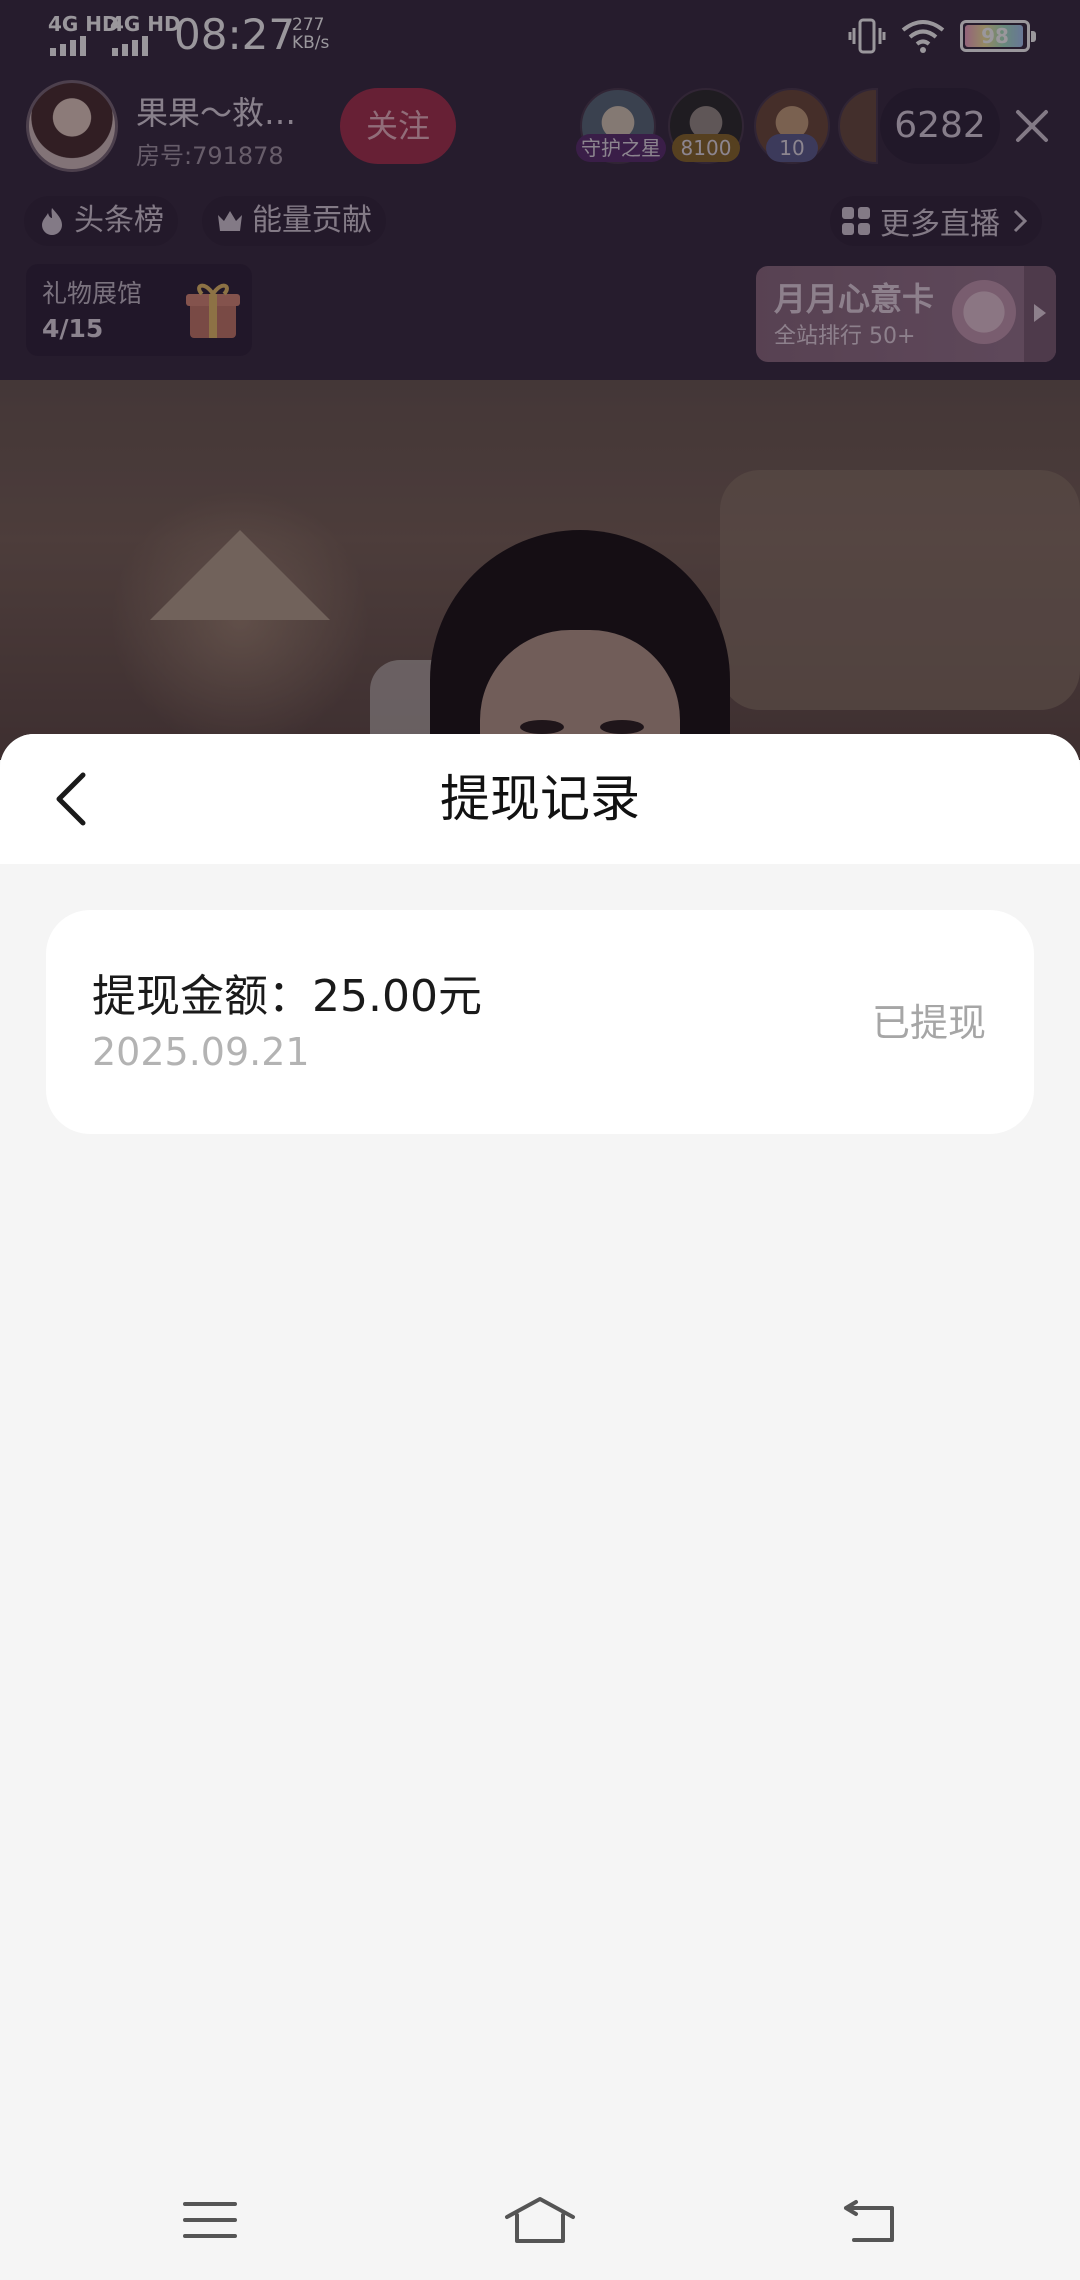 This screenshot has width=1080, height=2280. I want to click on record-status: 已提现, so click(928, 1023).